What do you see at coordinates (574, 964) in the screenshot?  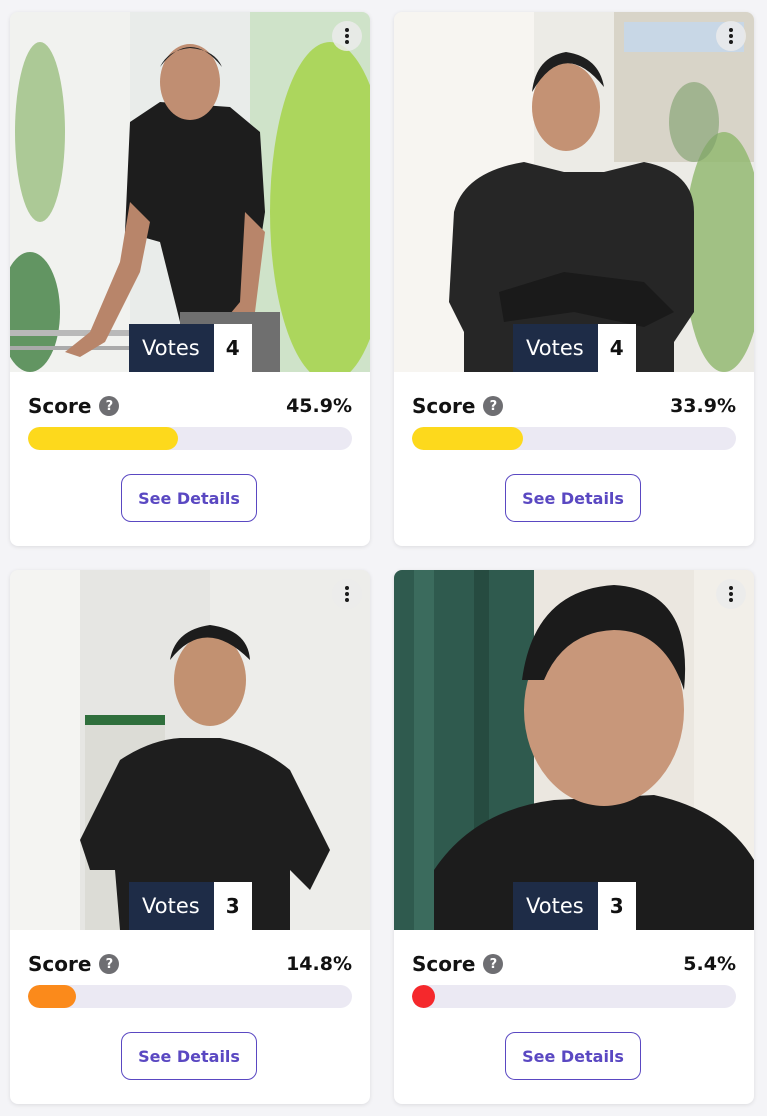 I see `score-row: Score ? 5.4%` at bounding box center [574, 964].